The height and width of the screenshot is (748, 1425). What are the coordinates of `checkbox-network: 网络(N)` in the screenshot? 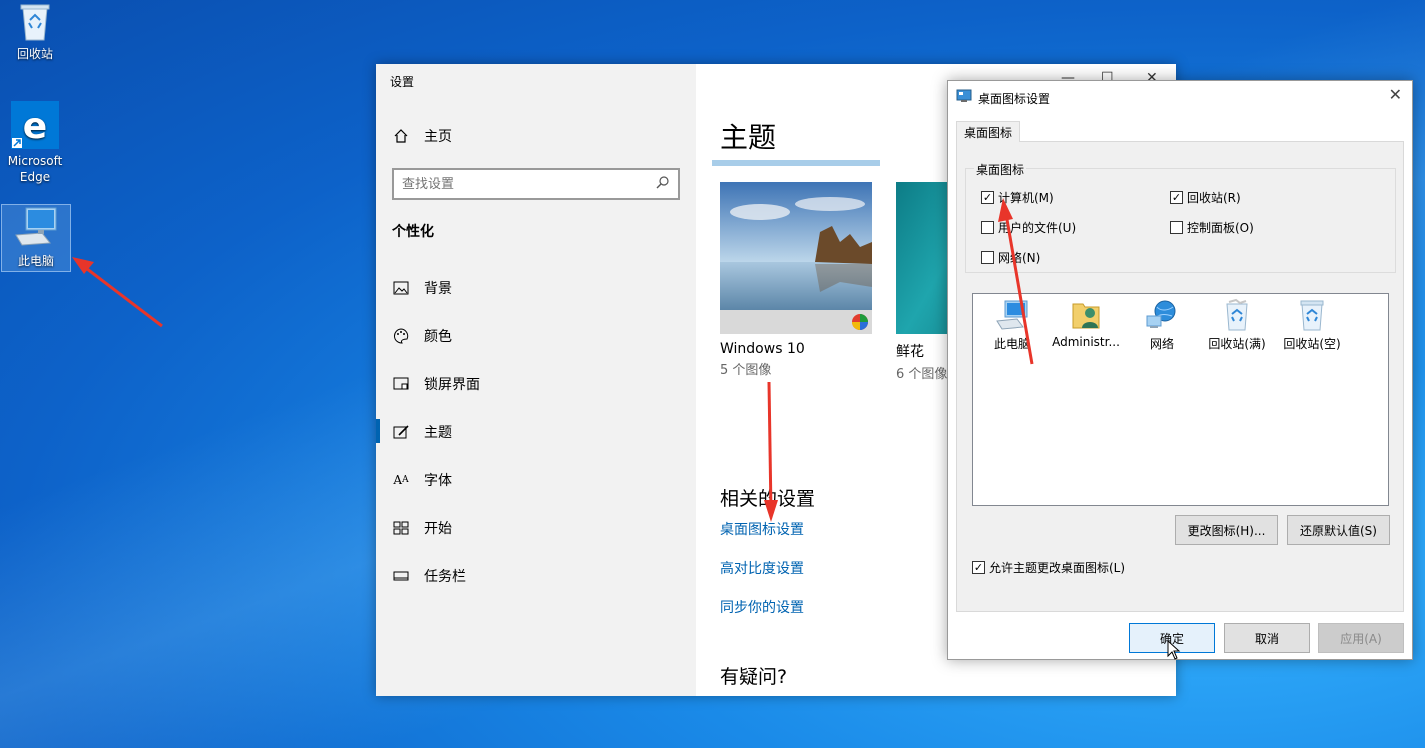 It's located at (1010, 257).